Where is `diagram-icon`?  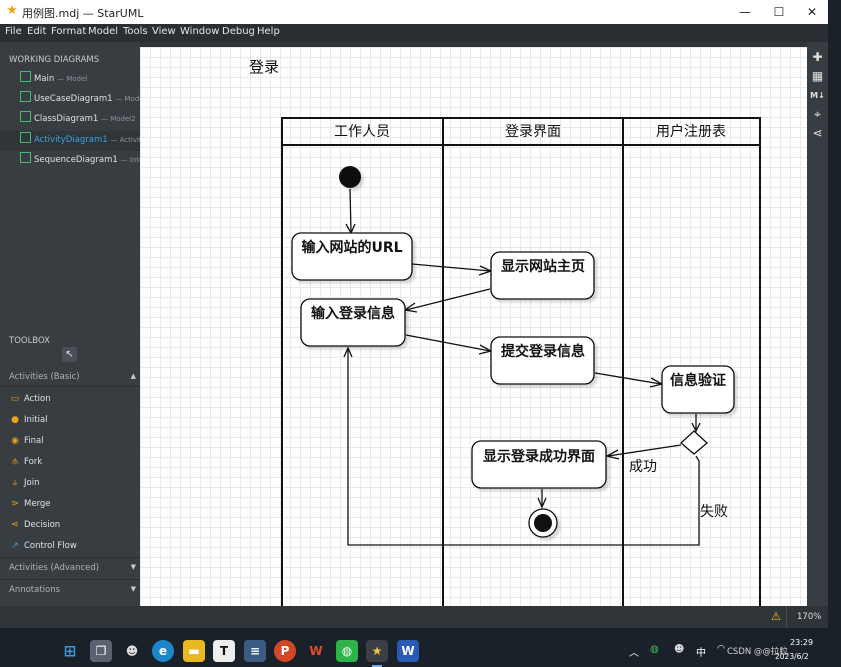 diagram-icon is located at coordinates (25, 76).